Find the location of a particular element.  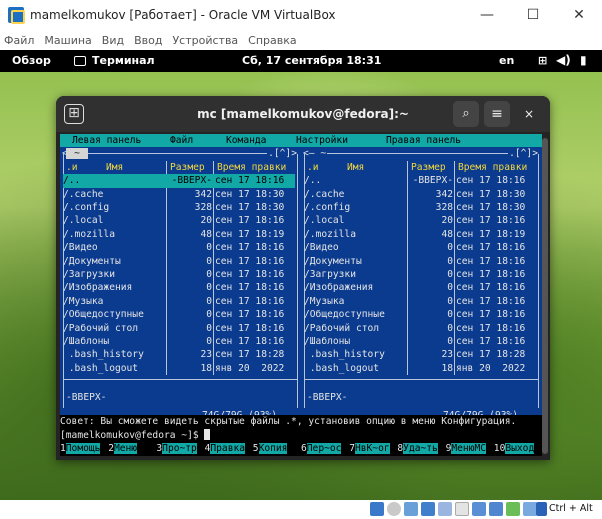

network-icon: ⊞ is located at coordinates (542, 60).